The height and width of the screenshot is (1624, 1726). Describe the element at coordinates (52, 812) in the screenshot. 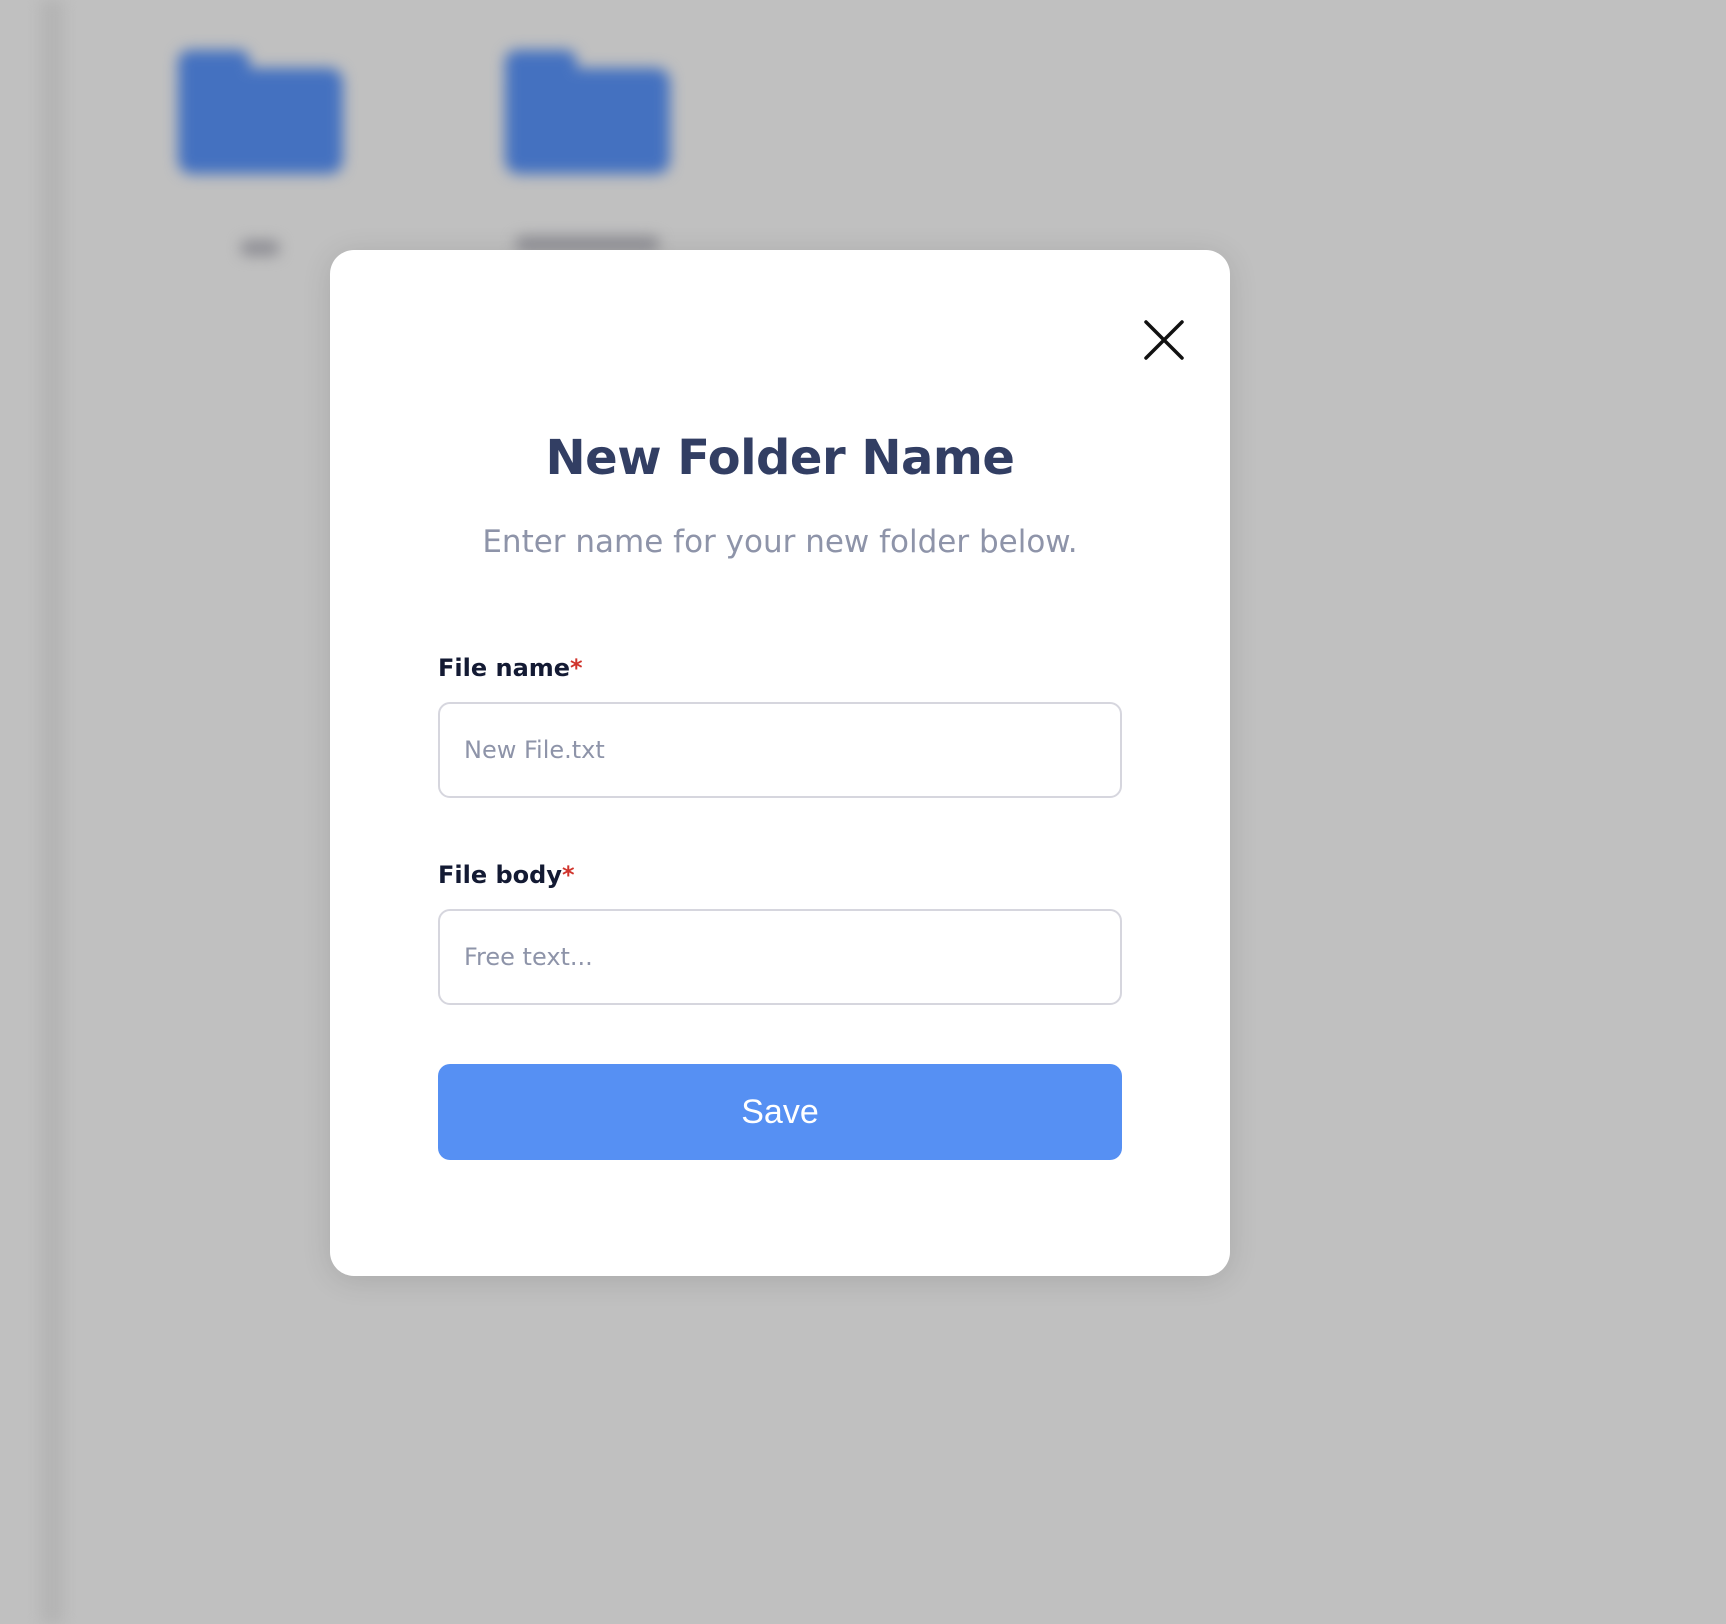

I see `sidebar` at that location.